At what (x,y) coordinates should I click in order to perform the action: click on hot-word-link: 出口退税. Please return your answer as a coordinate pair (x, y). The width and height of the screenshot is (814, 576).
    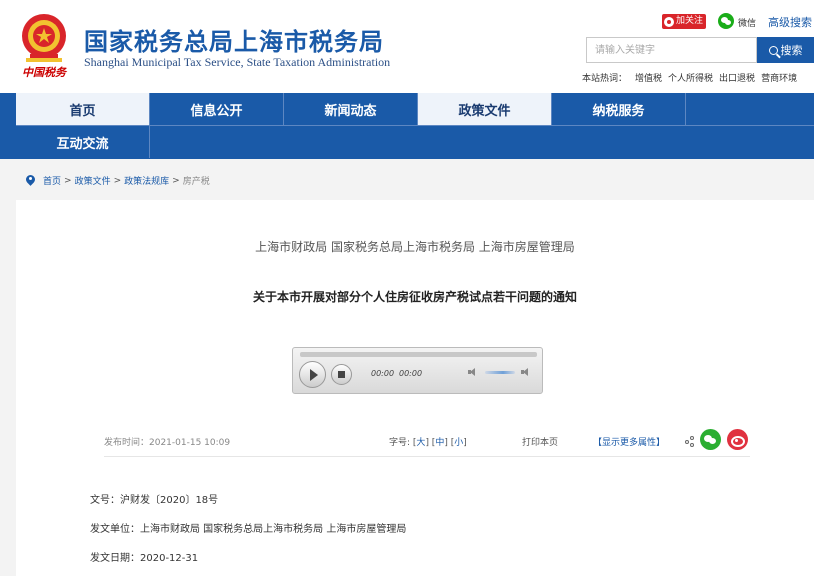
    Looking at the image, I should click on (737, 77).